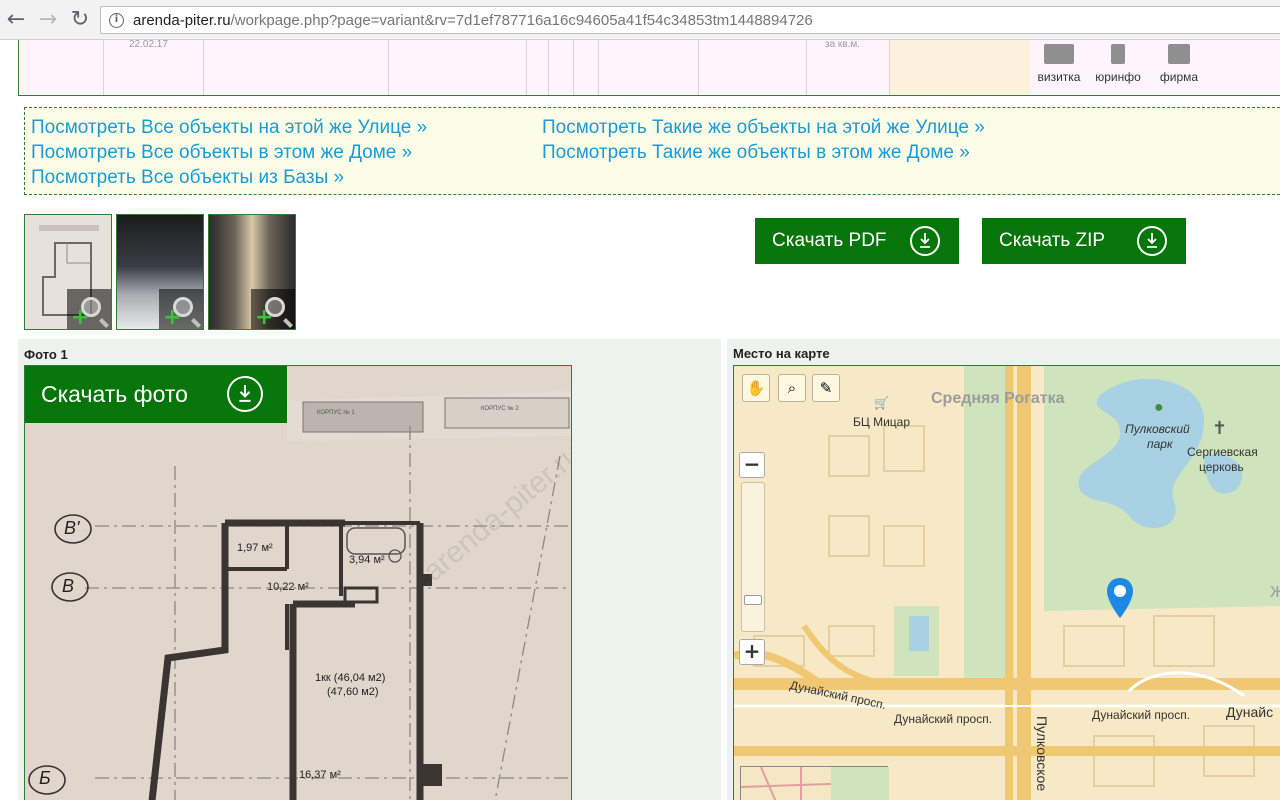 This screenshot has height=800, width=1280. I want to click on zoom-out-button: −, so click(752, 465).